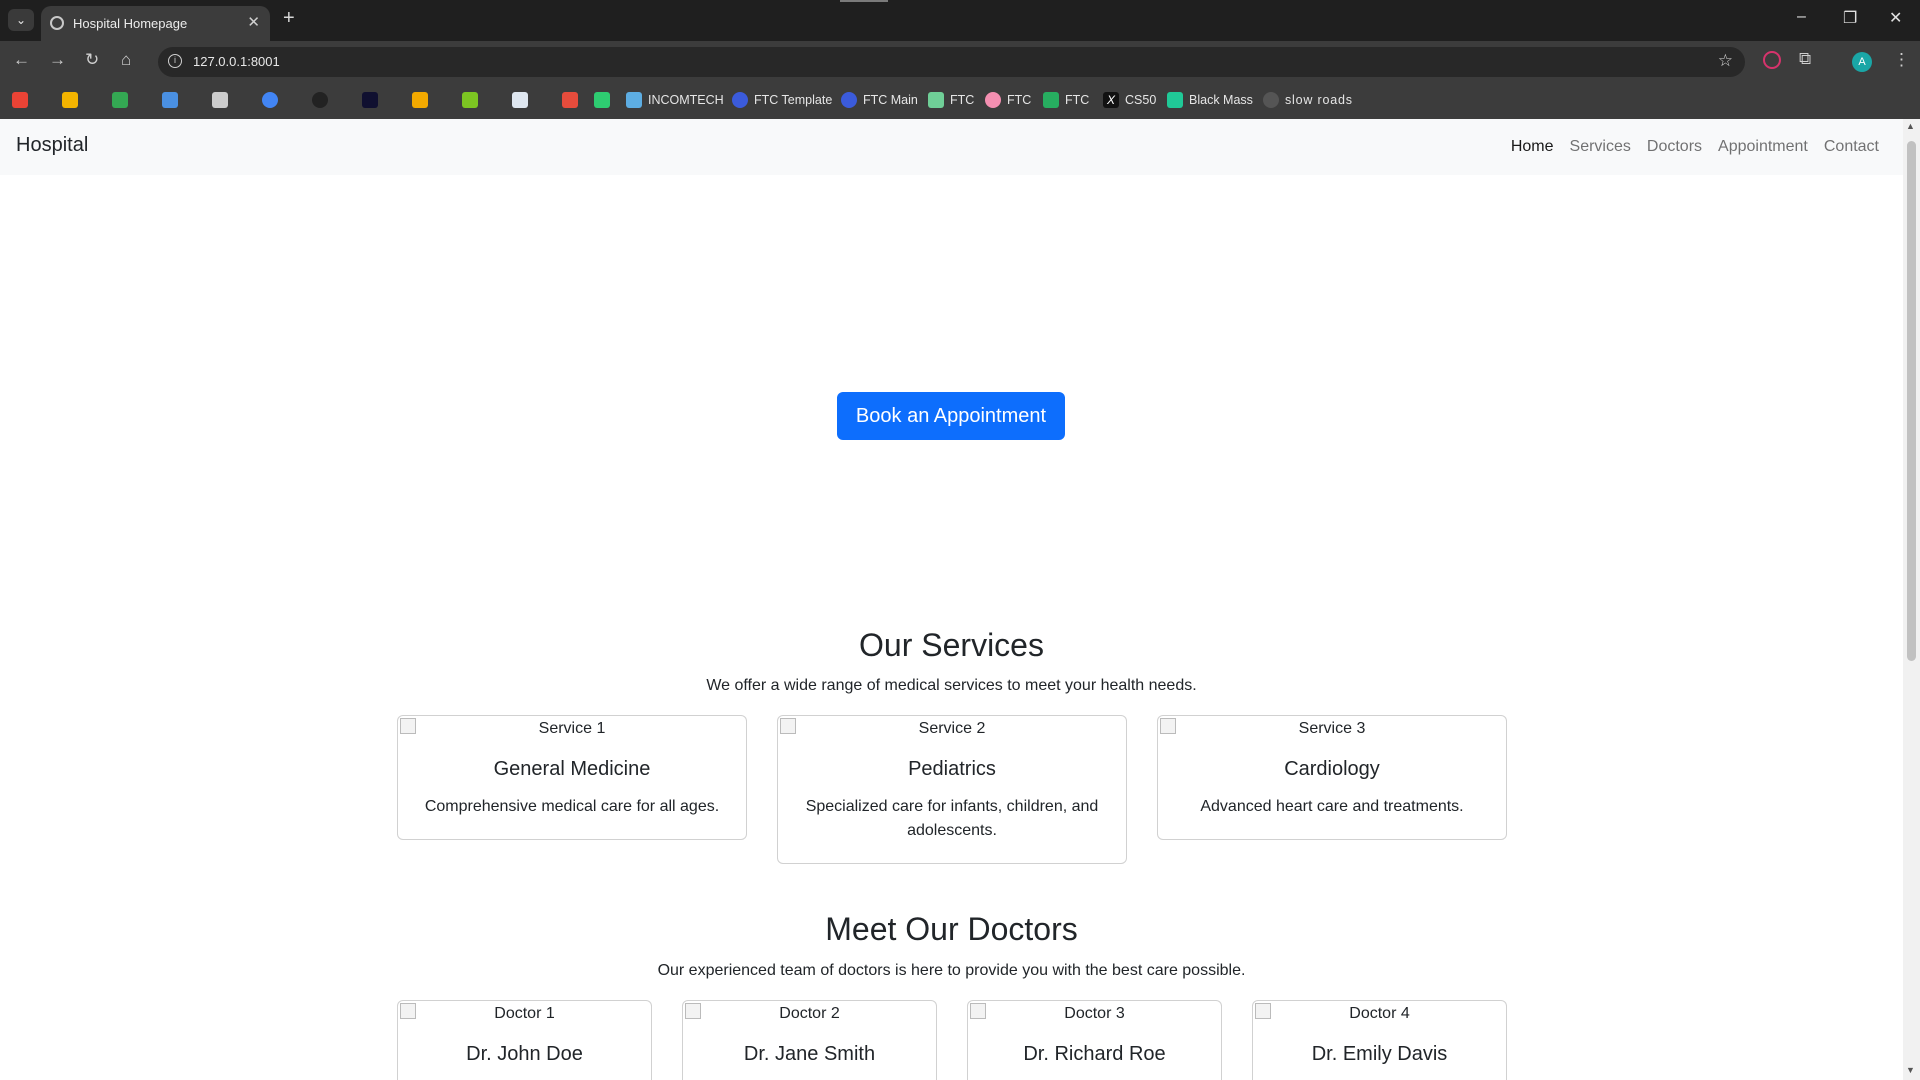 This screenshot has height=1080, width=1920. What do you see at coordinates (524, 1040) in the screenshot?
I see `doctor-card: Doctor 1 Dr. John Doe` at bounding box center [524, 1040].